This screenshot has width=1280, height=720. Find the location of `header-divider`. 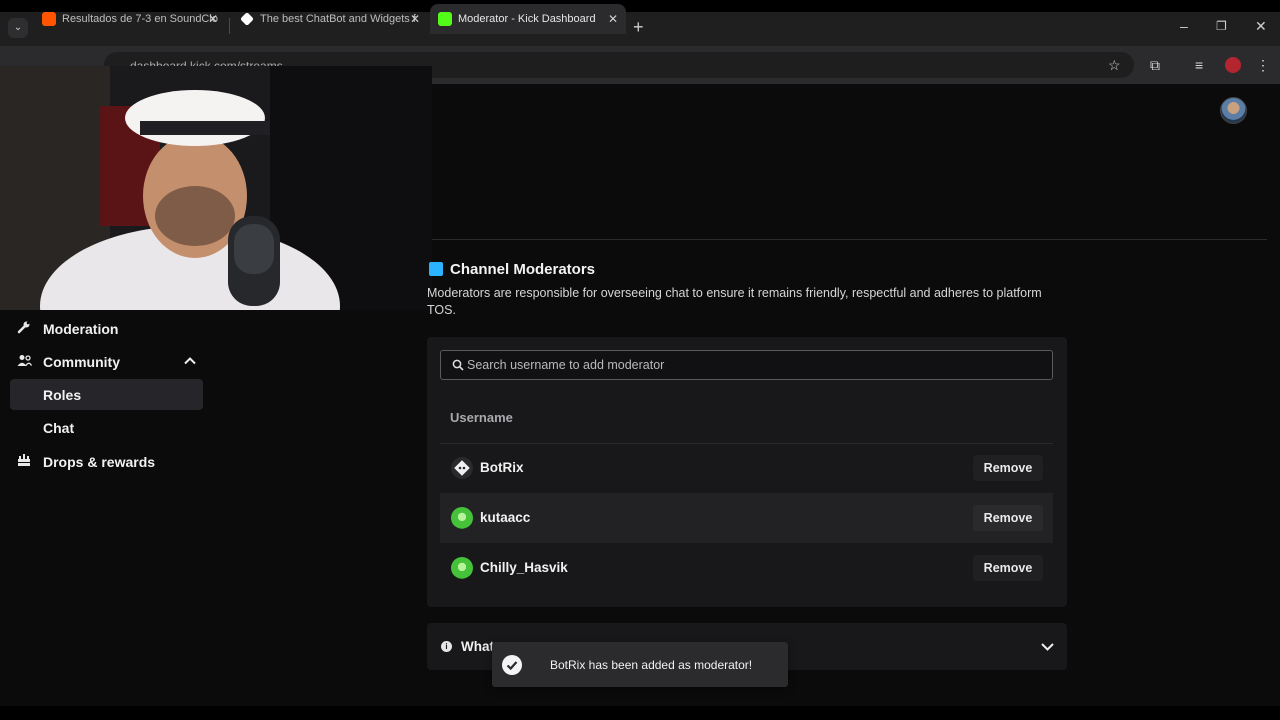

header-divider is located at coordinates (849, 239).